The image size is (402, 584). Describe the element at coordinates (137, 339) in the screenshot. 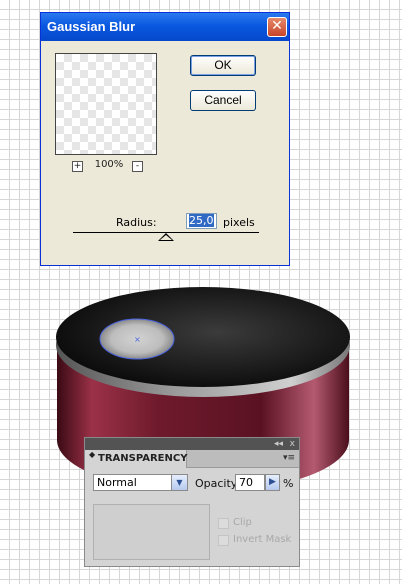

I see `highlight-center-mark: ×` at that location.